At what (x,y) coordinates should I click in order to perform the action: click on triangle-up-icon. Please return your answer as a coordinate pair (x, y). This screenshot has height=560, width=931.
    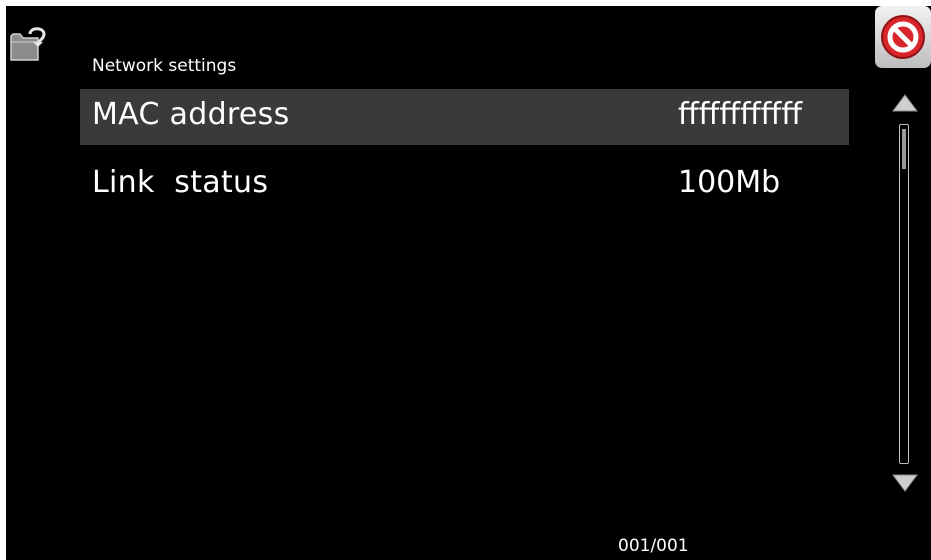
    Looking at the image, I should click on (905, 106).